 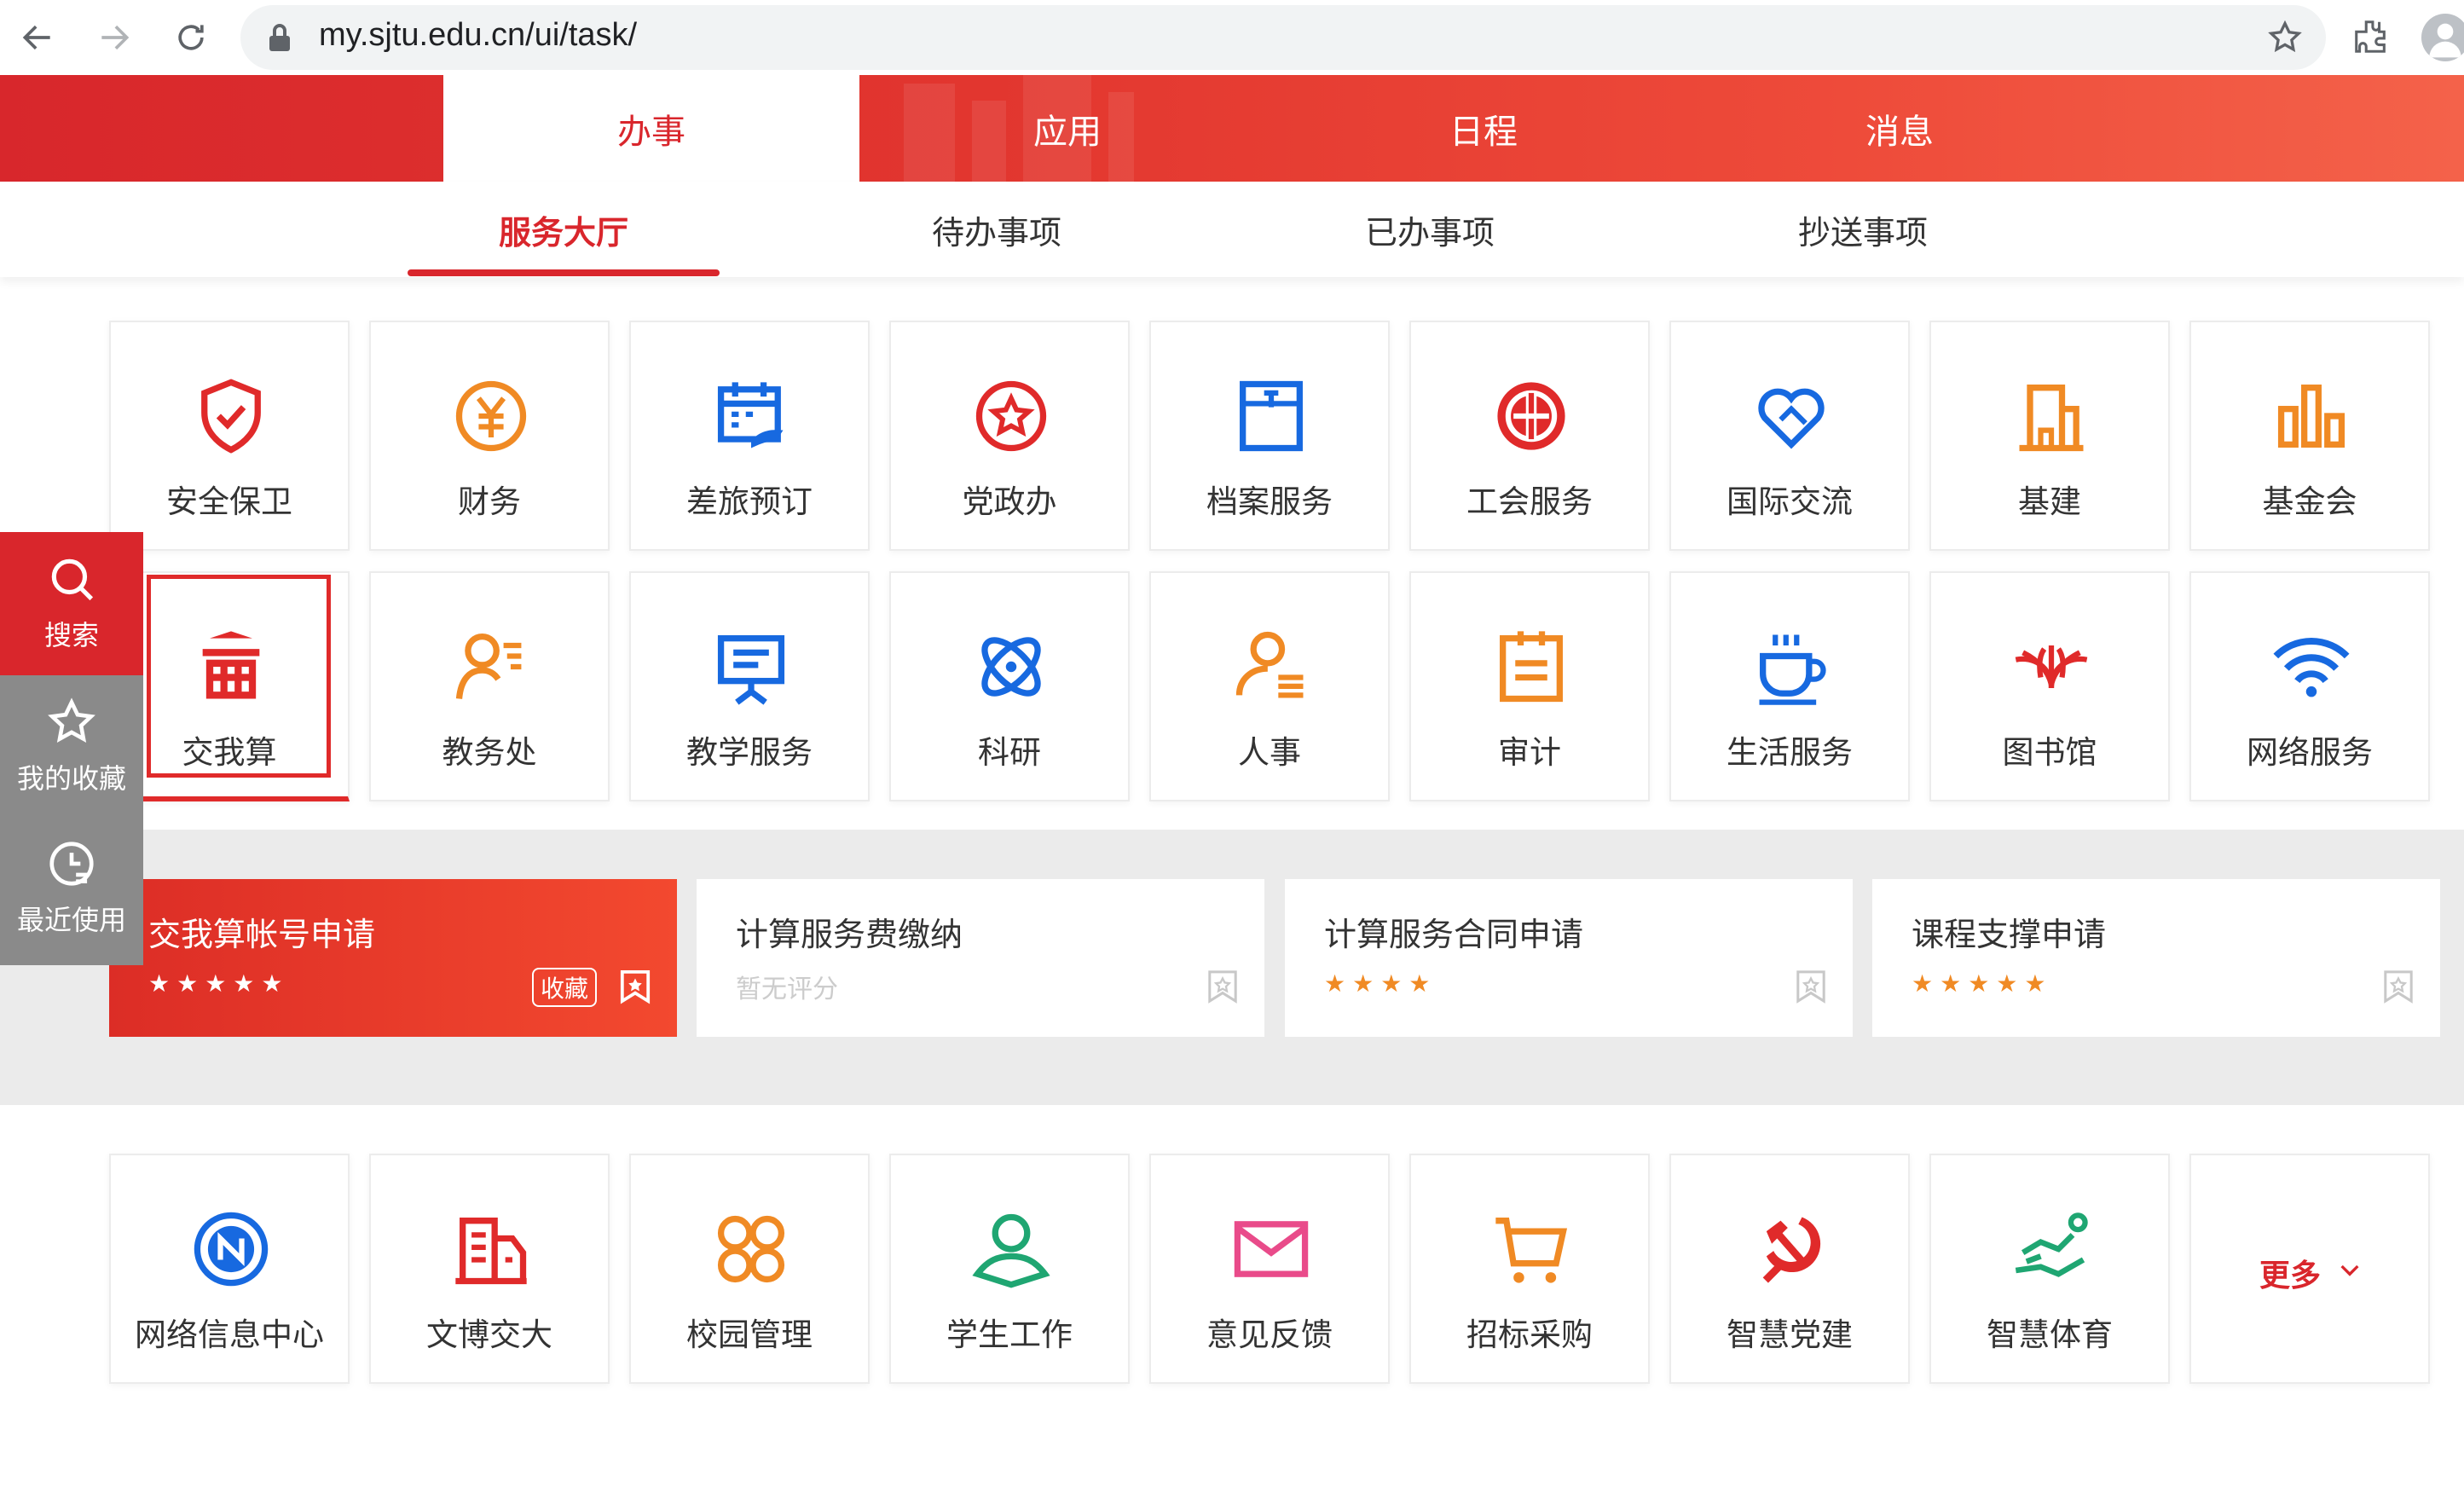 I want to click on more-categories-card: 更多, so click(x=2309, y=1269).